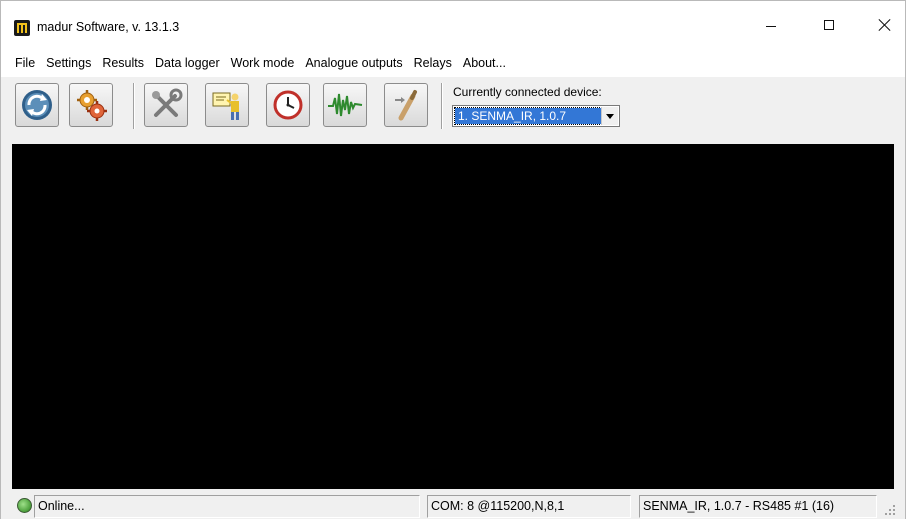 The height and width of the screenshot is (519, 906). I want to click on device-select: 1. SENMA_IR, 1.0.7, so click(536, 116).